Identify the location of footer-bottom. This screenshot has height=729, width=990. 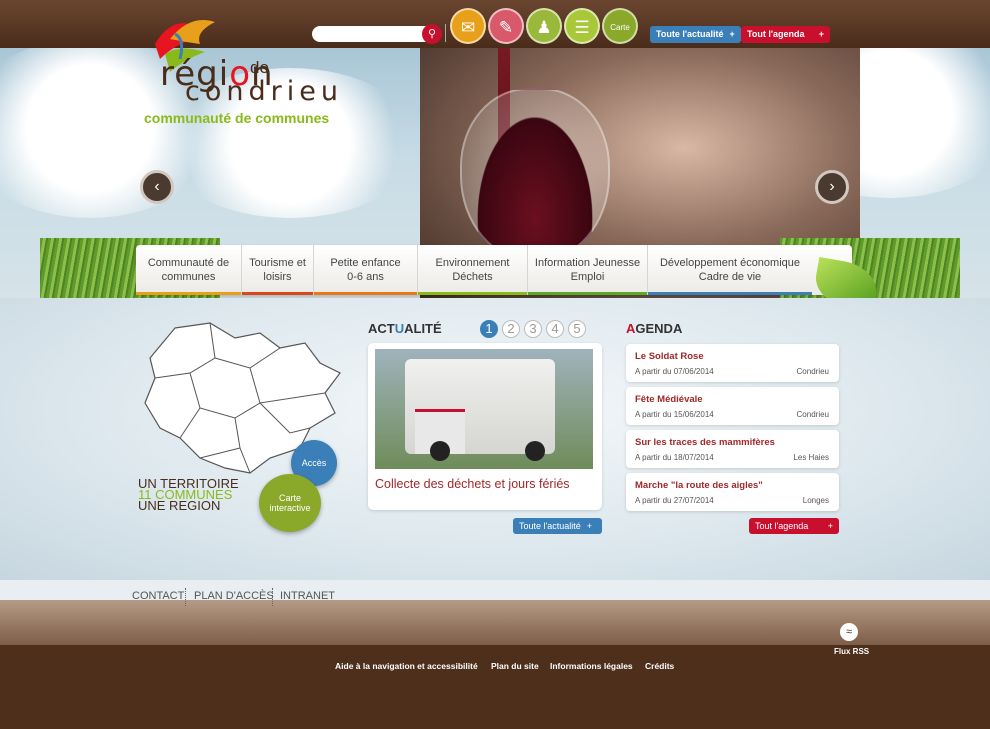
(495, 687).